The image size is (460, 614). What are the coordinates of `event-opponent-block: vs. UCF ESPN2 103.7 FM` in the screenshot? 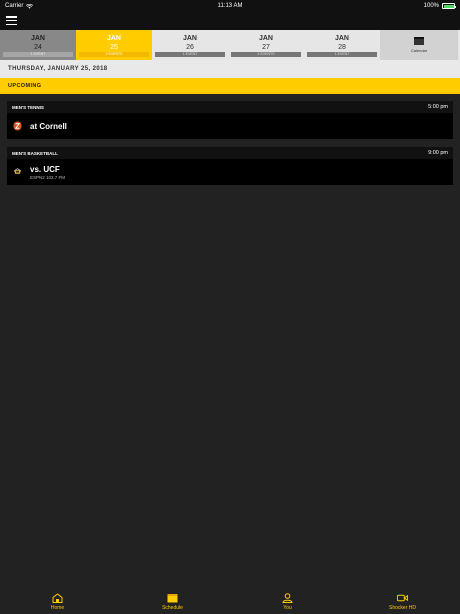 It's located at (47, 172).